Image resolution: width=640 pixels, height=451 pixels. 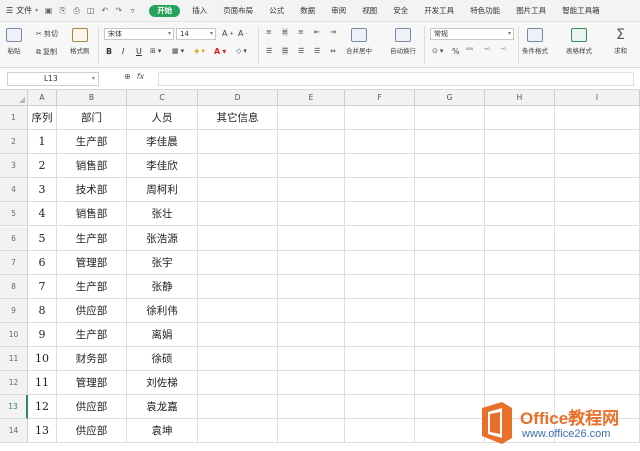 I want to click on cell-D14, so click(x=238, y=431).